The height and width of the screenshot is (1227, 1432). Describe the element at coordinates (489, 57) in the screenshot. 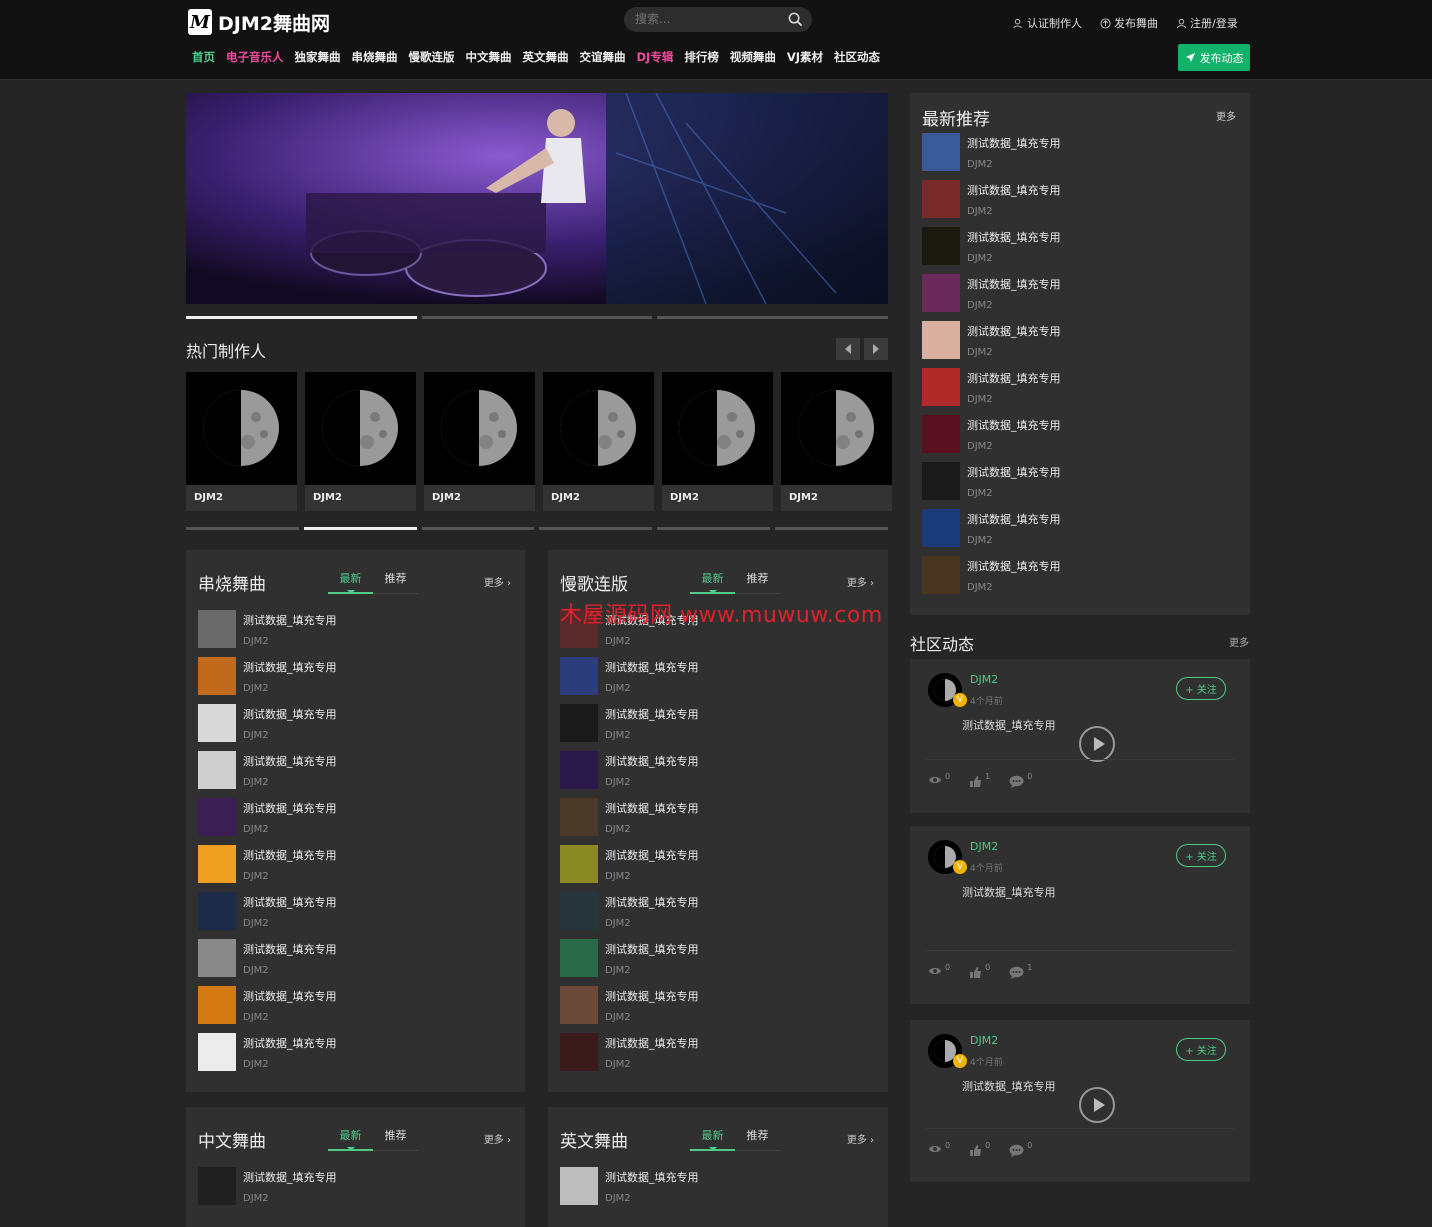

I see `nav-item: 中文舞曲` at that location.